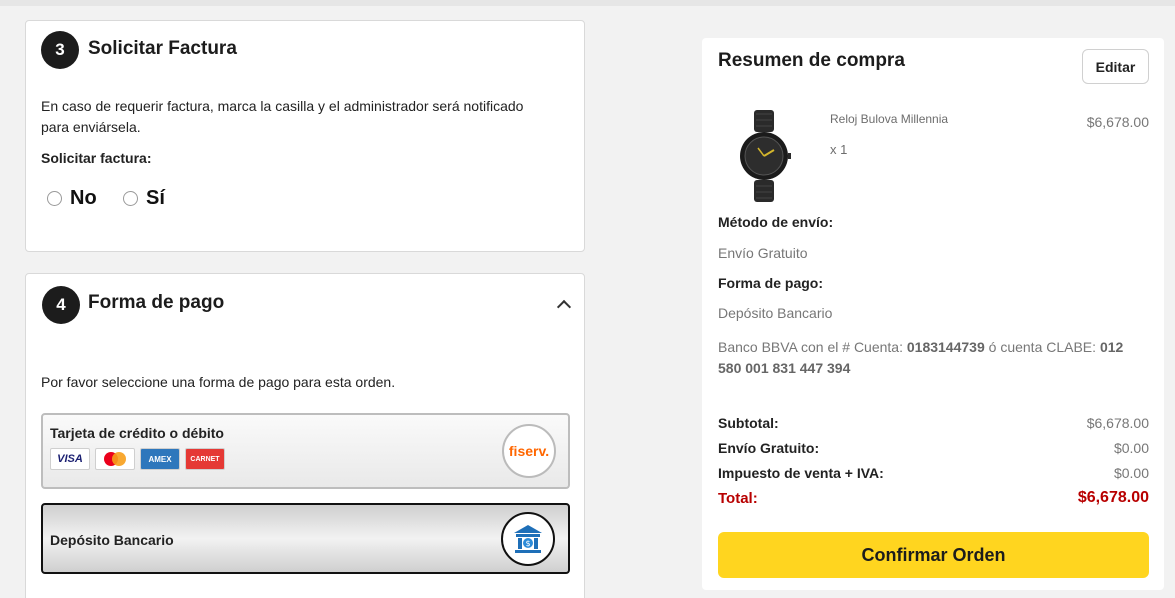 Image resolution: width=1175 pixels, height=598 pixels. What do you see at coordinates (156, 302) in the screenshot?
I see `payment-title: Forma de pago` at bounding box center [156, 302].